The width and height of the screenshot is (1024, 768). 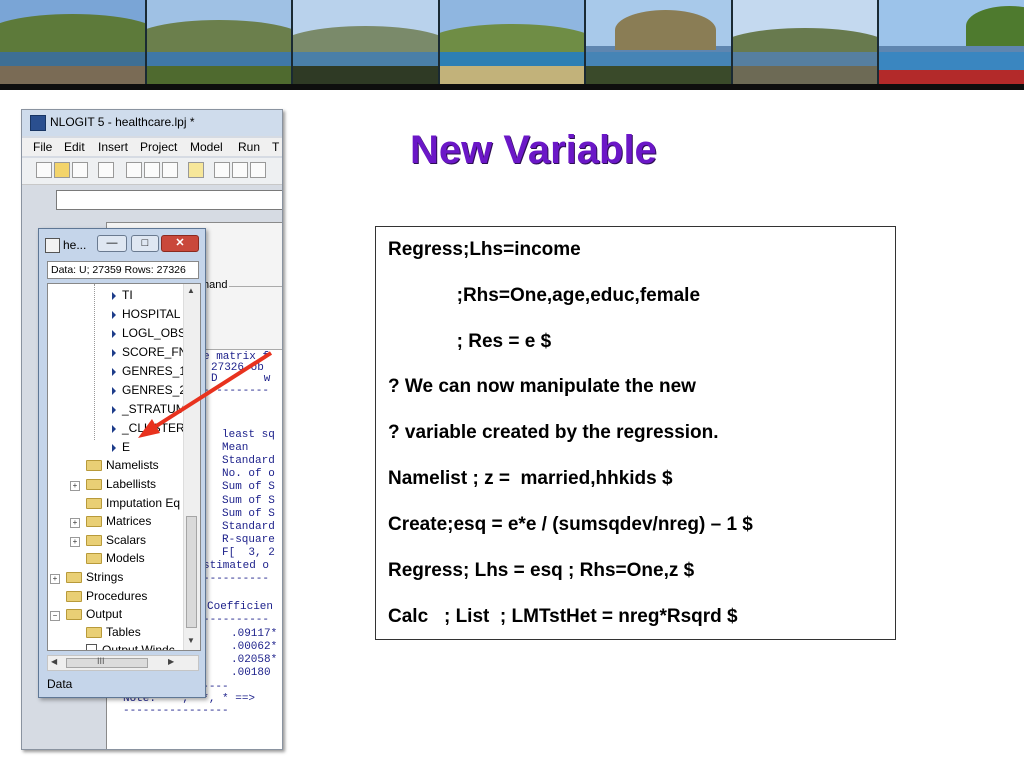 I want to click on annotation-arrow, so click(x=205, y=394).